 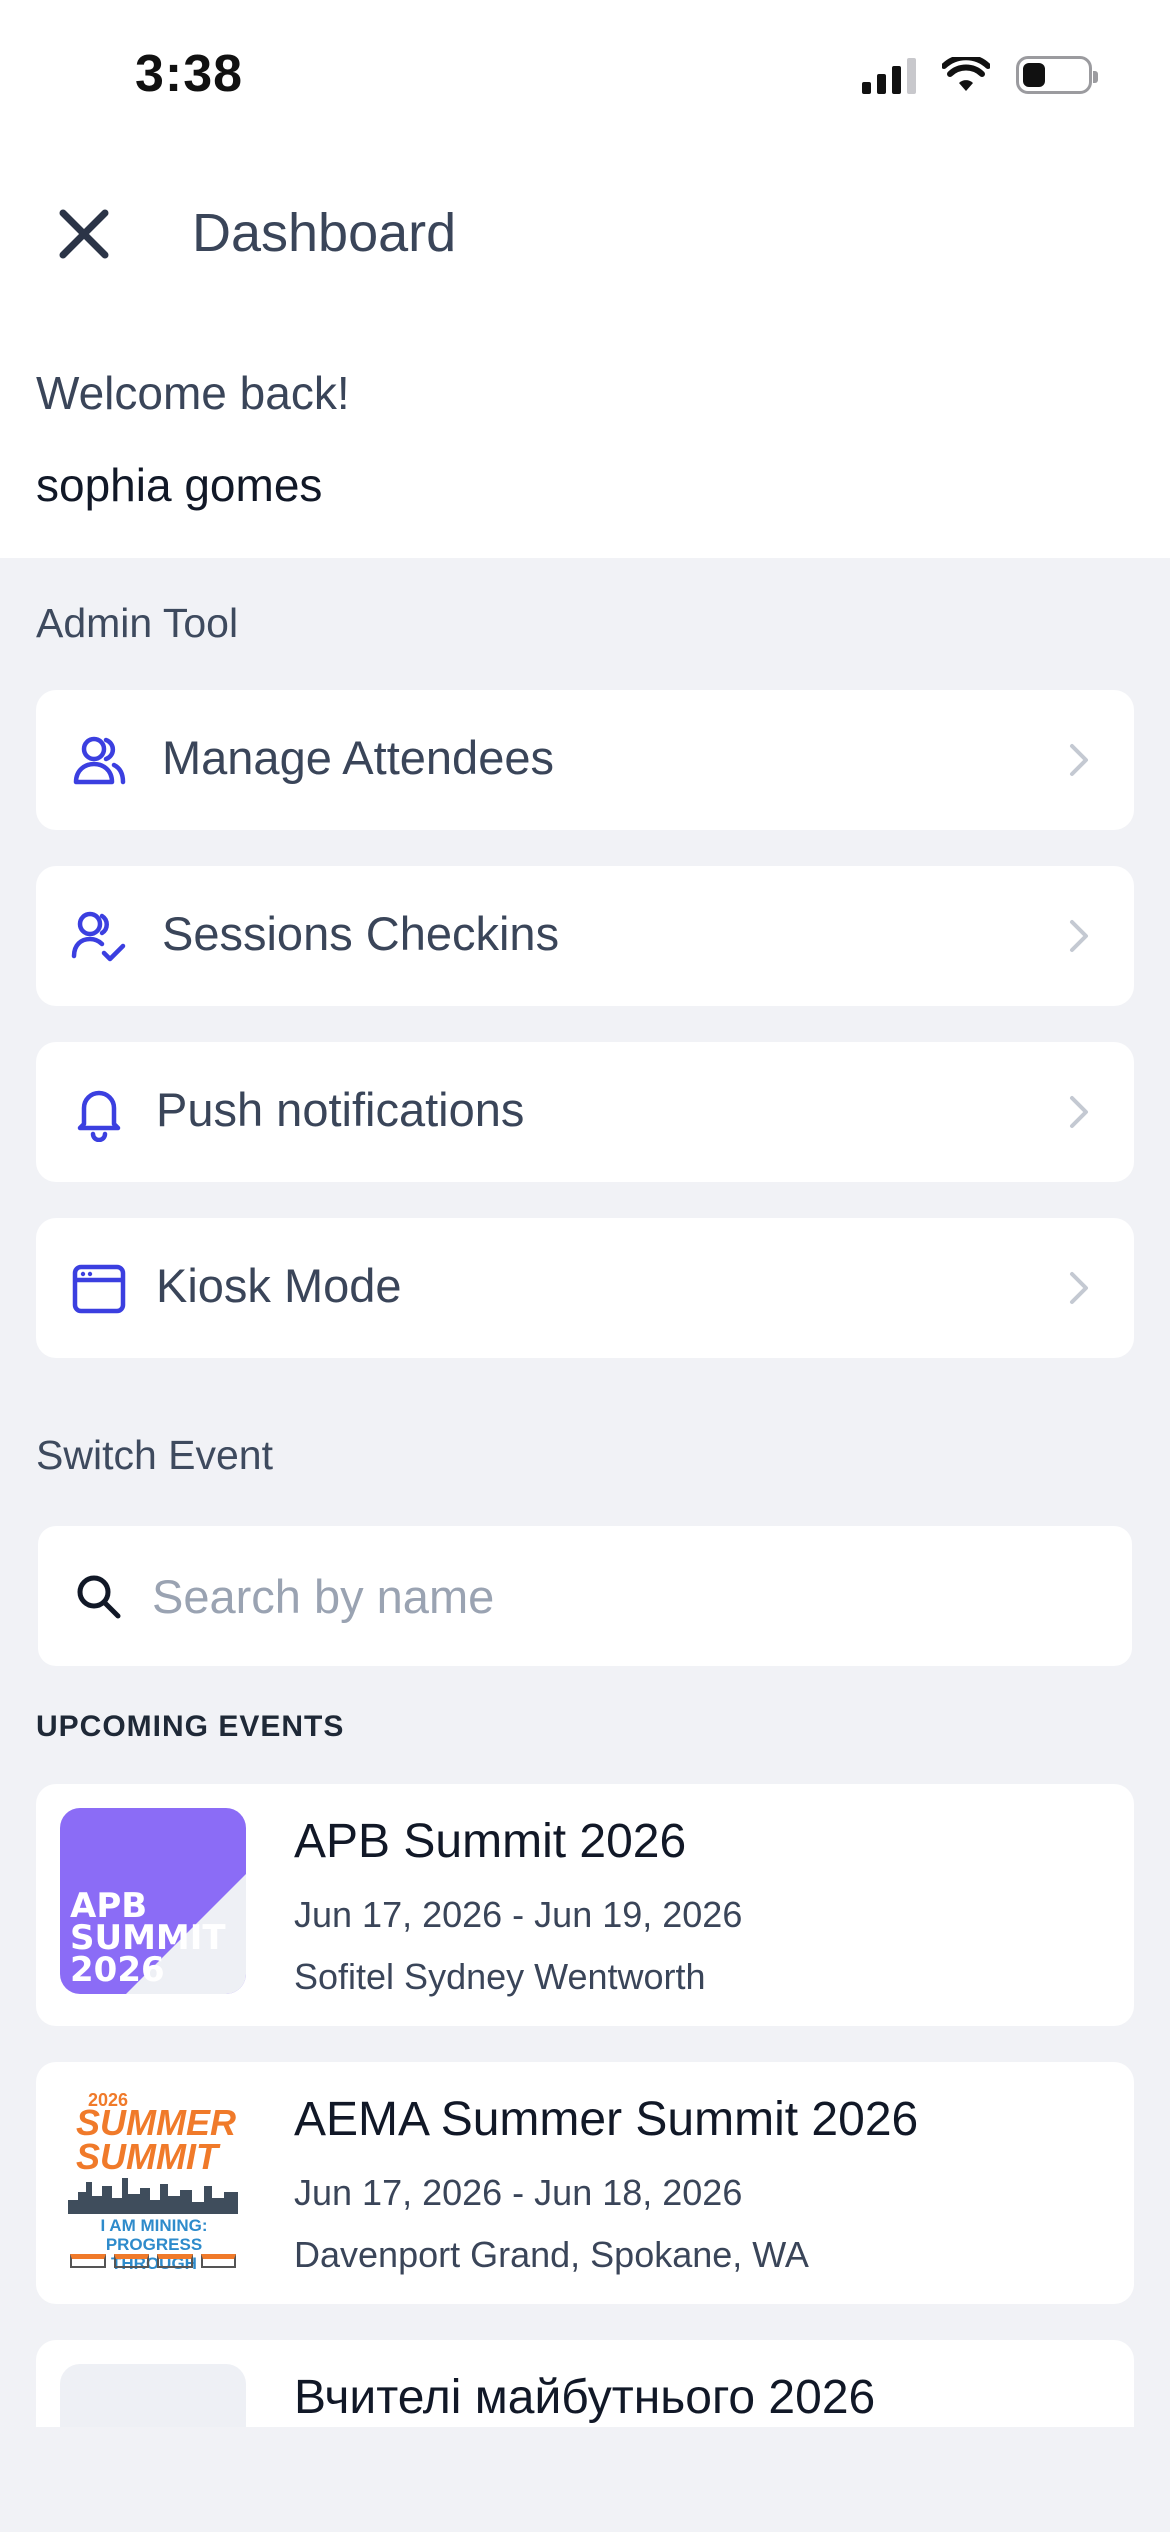 What do you see at coordinates (500, 1976) in the screenshot?
I see `event-venue: Sofitel Sydney Wentworth` at bounding box center [500, 1976].